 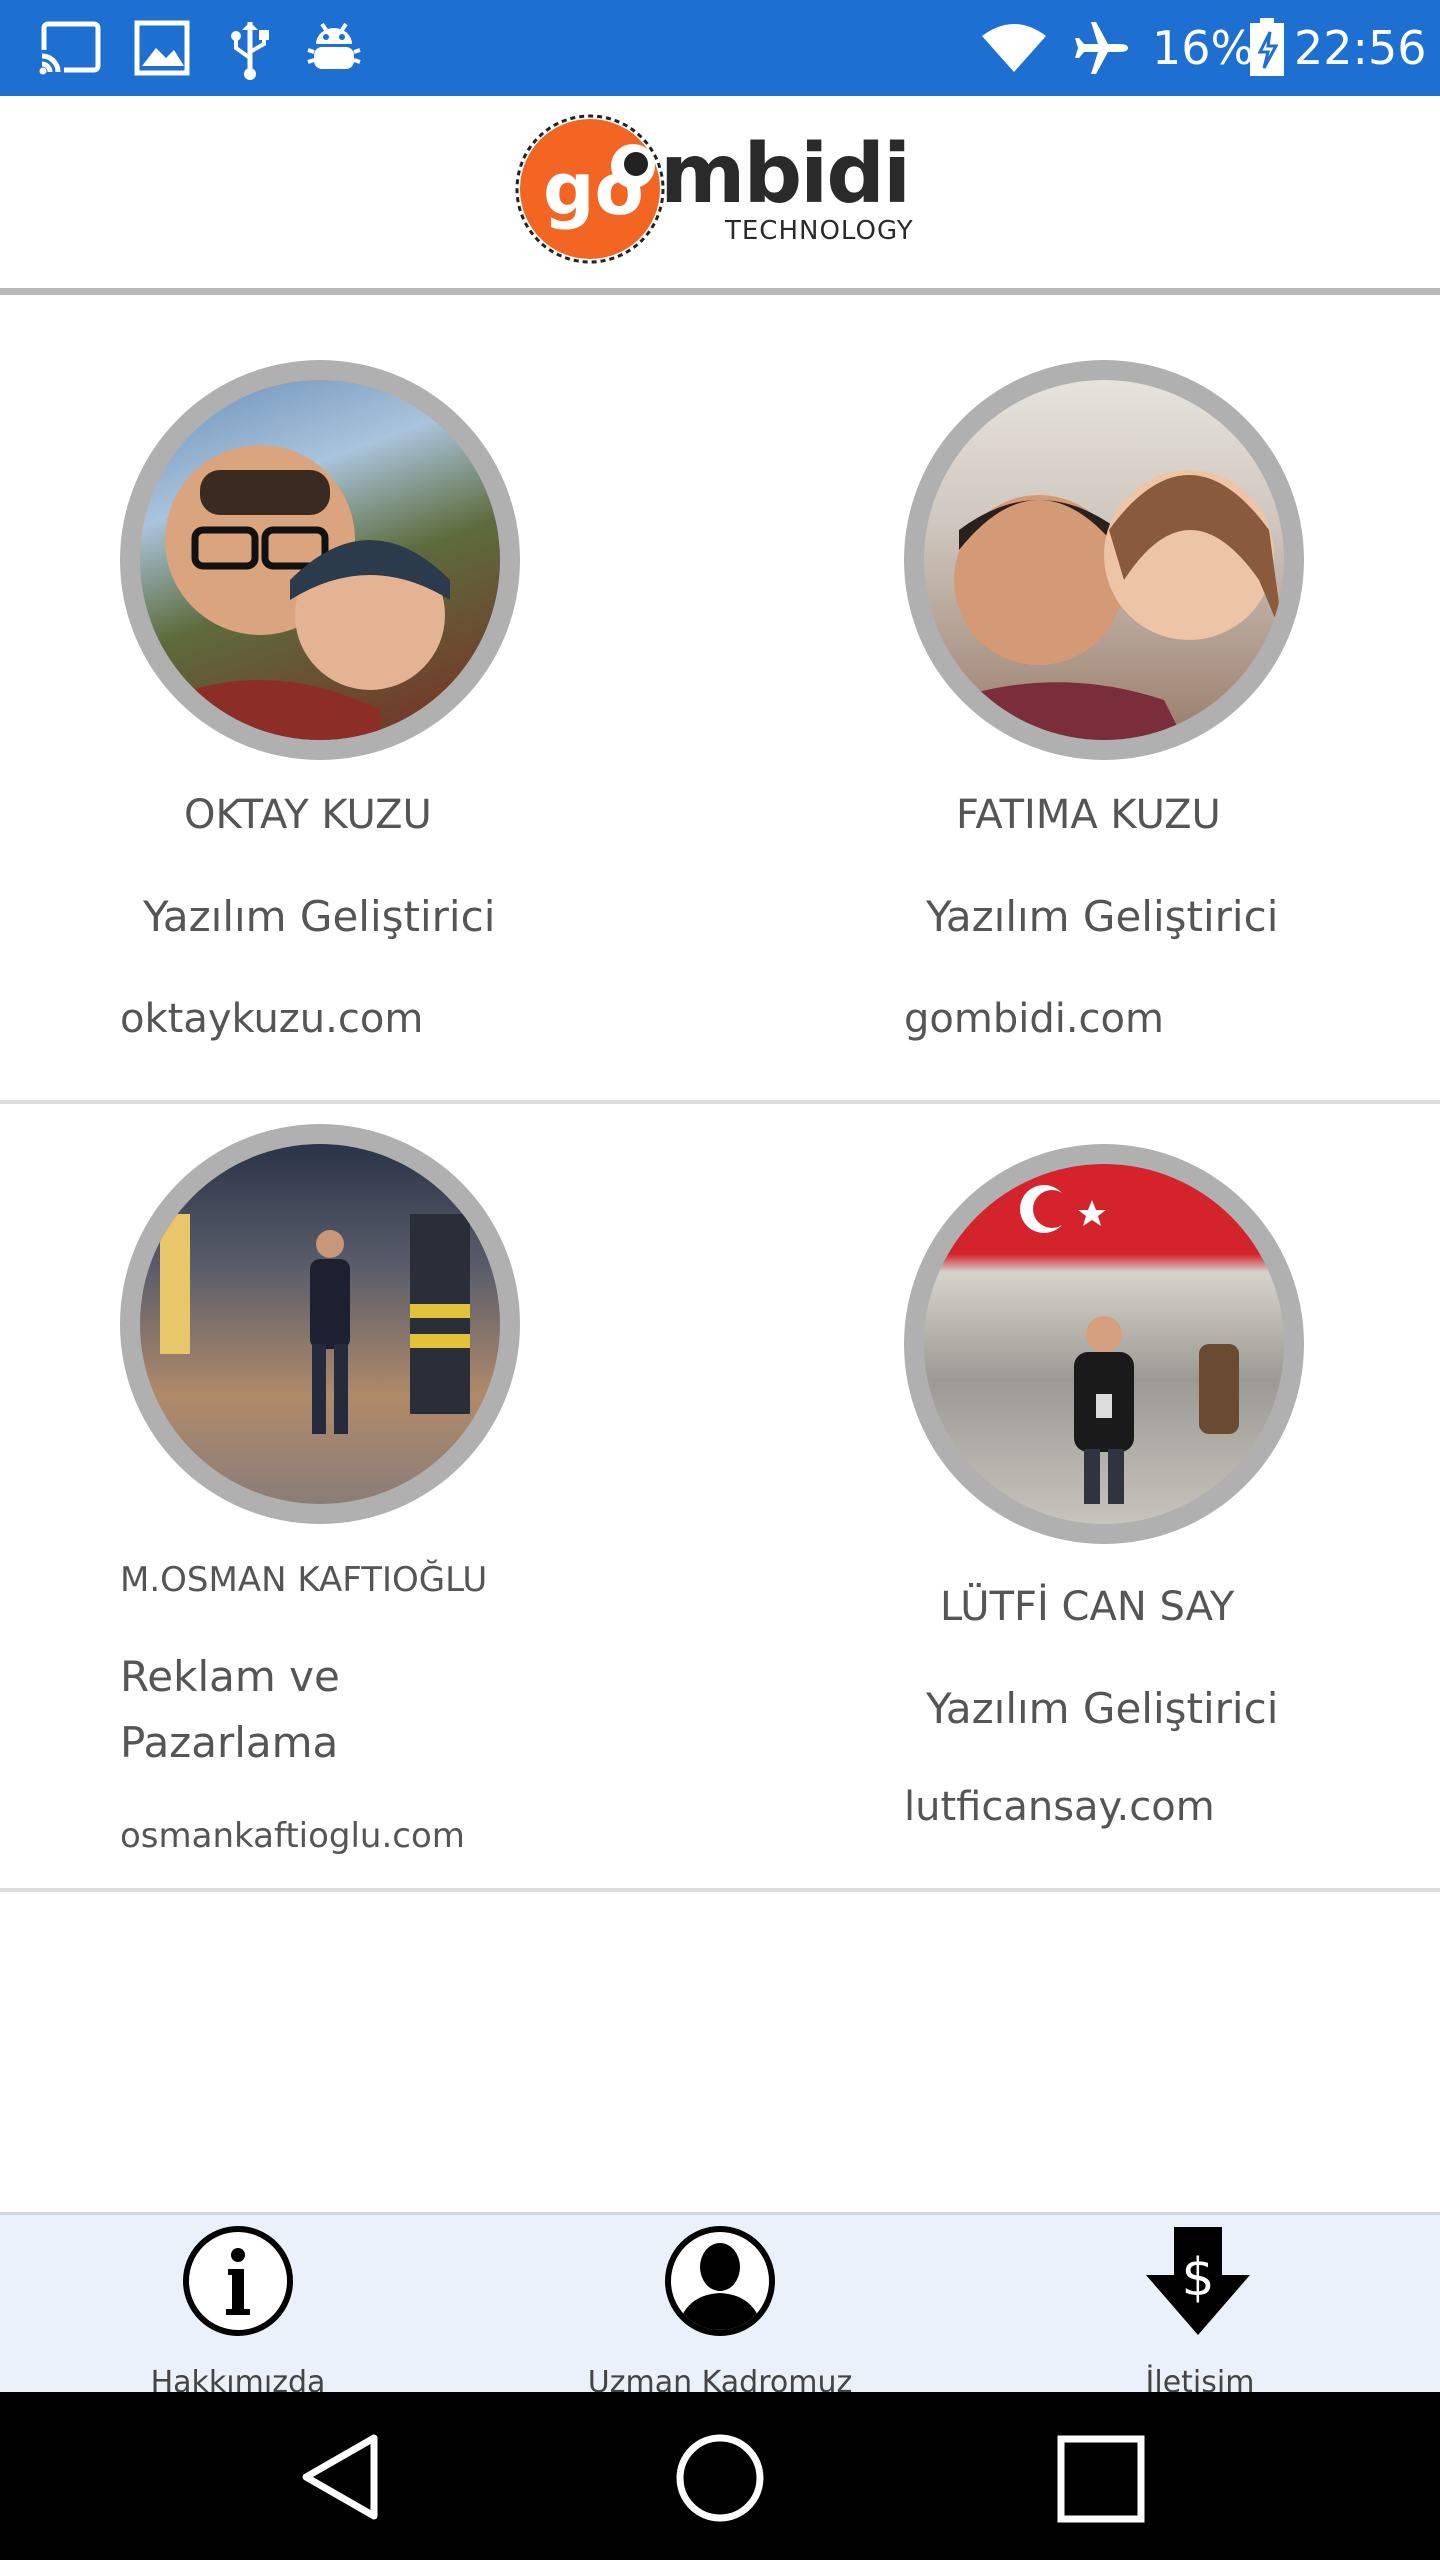 I want to click on row-divider, so click(x=720, y=1890).